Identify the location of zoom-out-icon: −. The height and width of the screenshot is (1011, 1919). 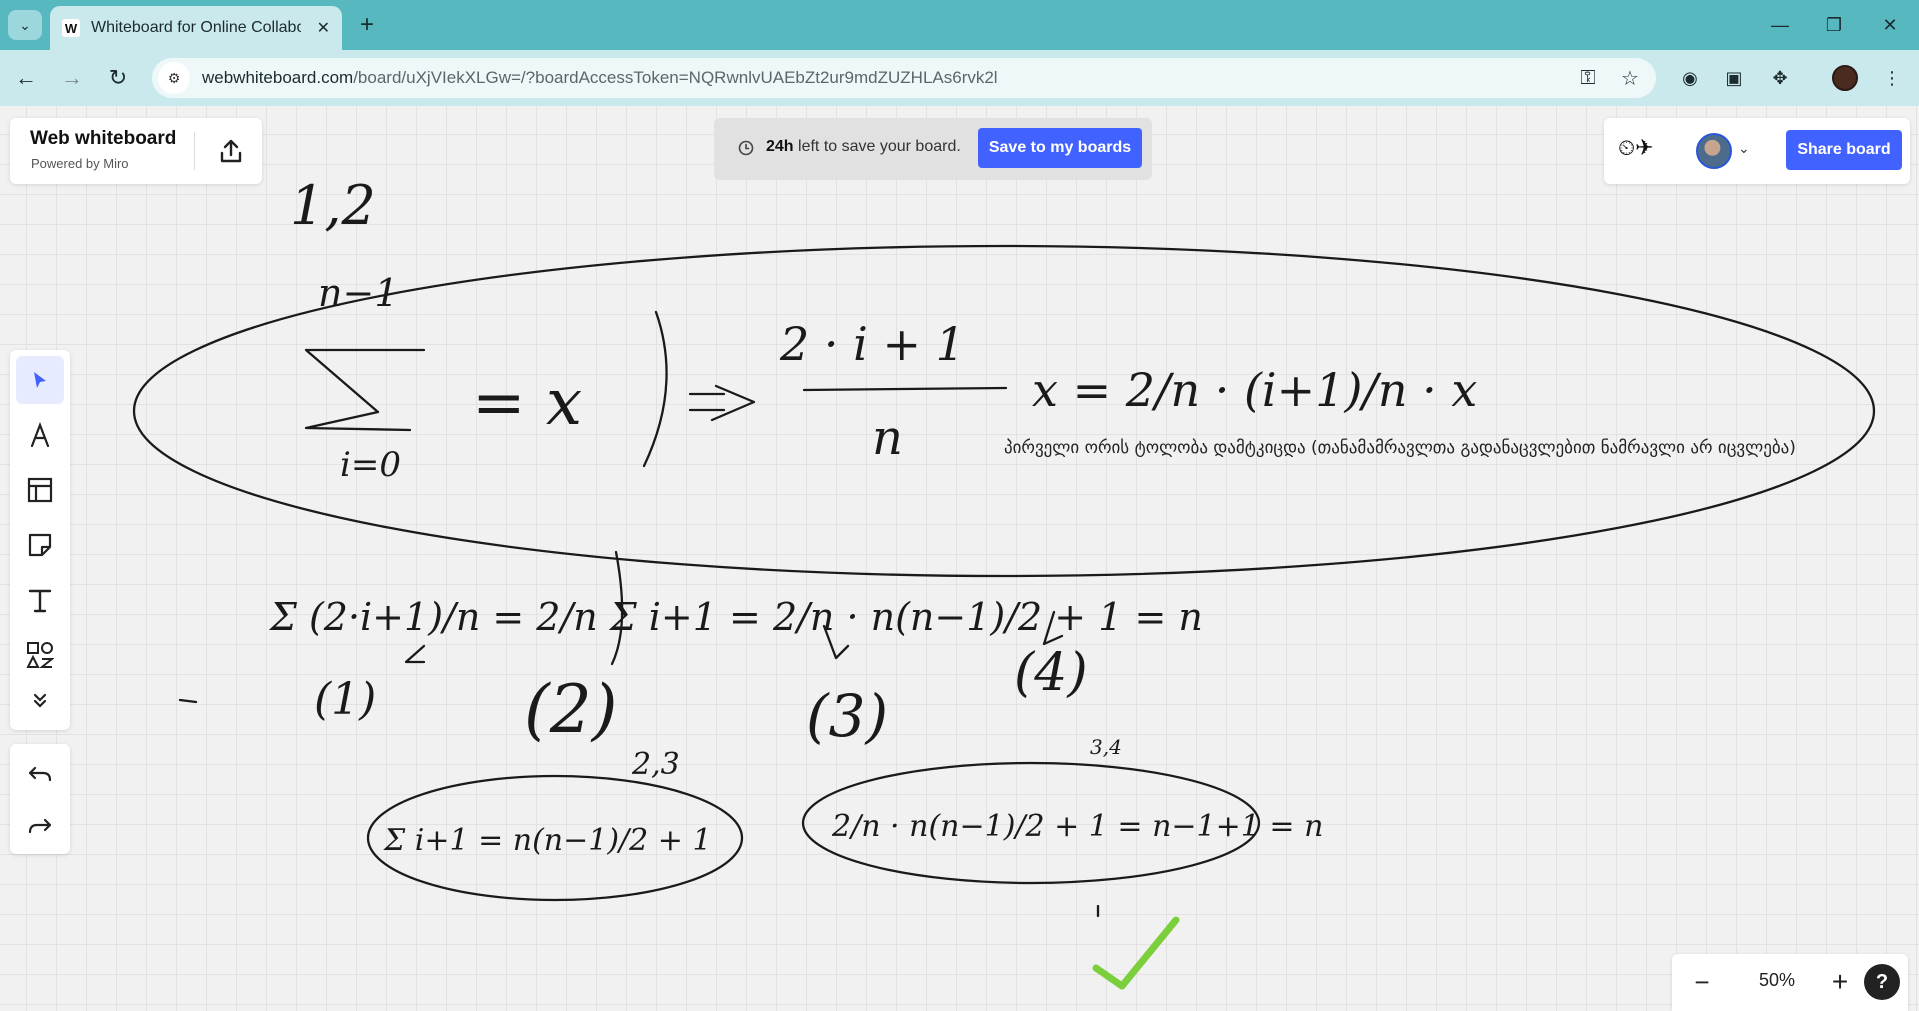
(1702, 982).